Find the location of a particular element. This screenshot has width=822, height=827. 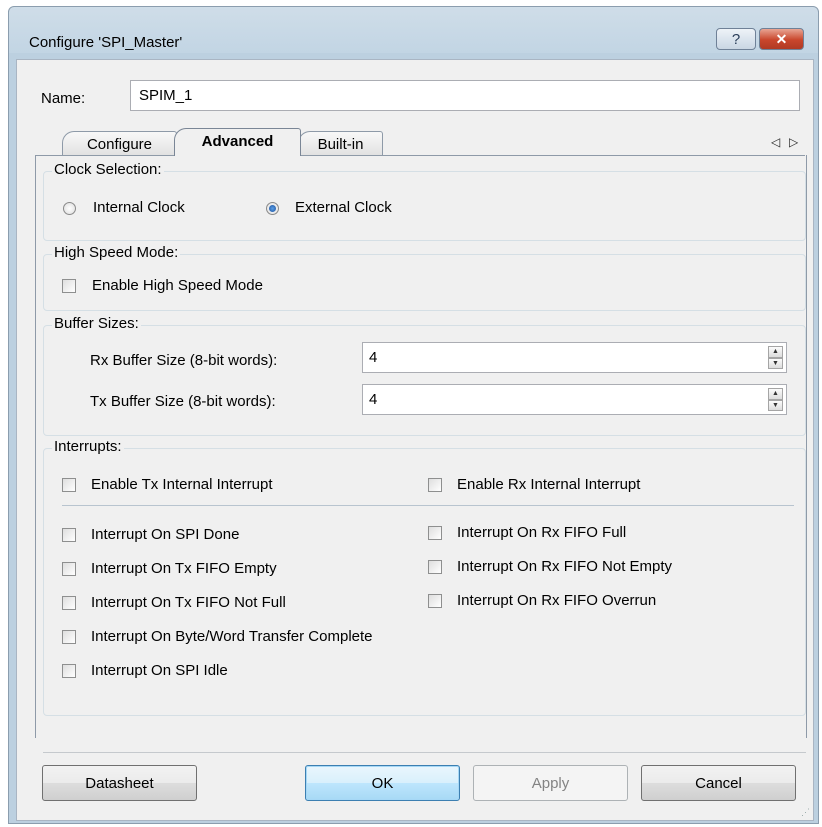

datasheet-button: Datasheet is located at coordinates (119, 783).